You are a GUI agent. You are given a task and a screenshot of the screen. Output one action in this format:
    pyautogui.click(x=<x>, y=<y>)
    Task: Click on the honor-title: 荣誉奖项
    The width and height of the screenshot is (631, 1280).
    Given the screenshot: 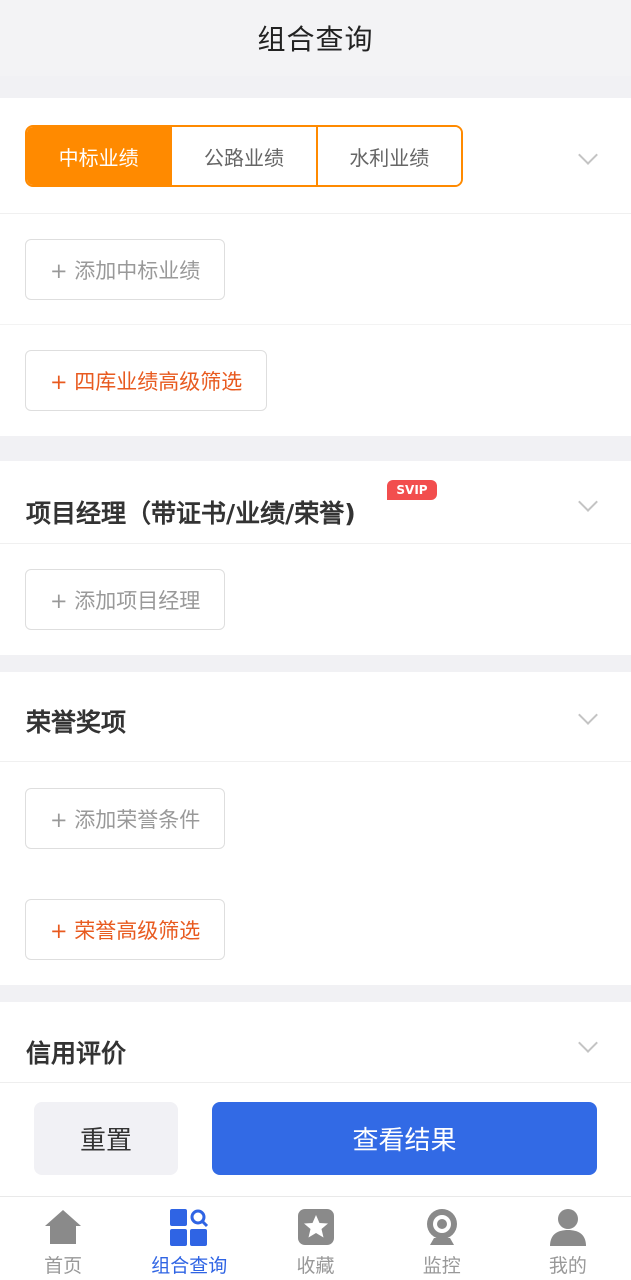 What is the action you would take?
    pyautogui.click(x=76, y=722)
    